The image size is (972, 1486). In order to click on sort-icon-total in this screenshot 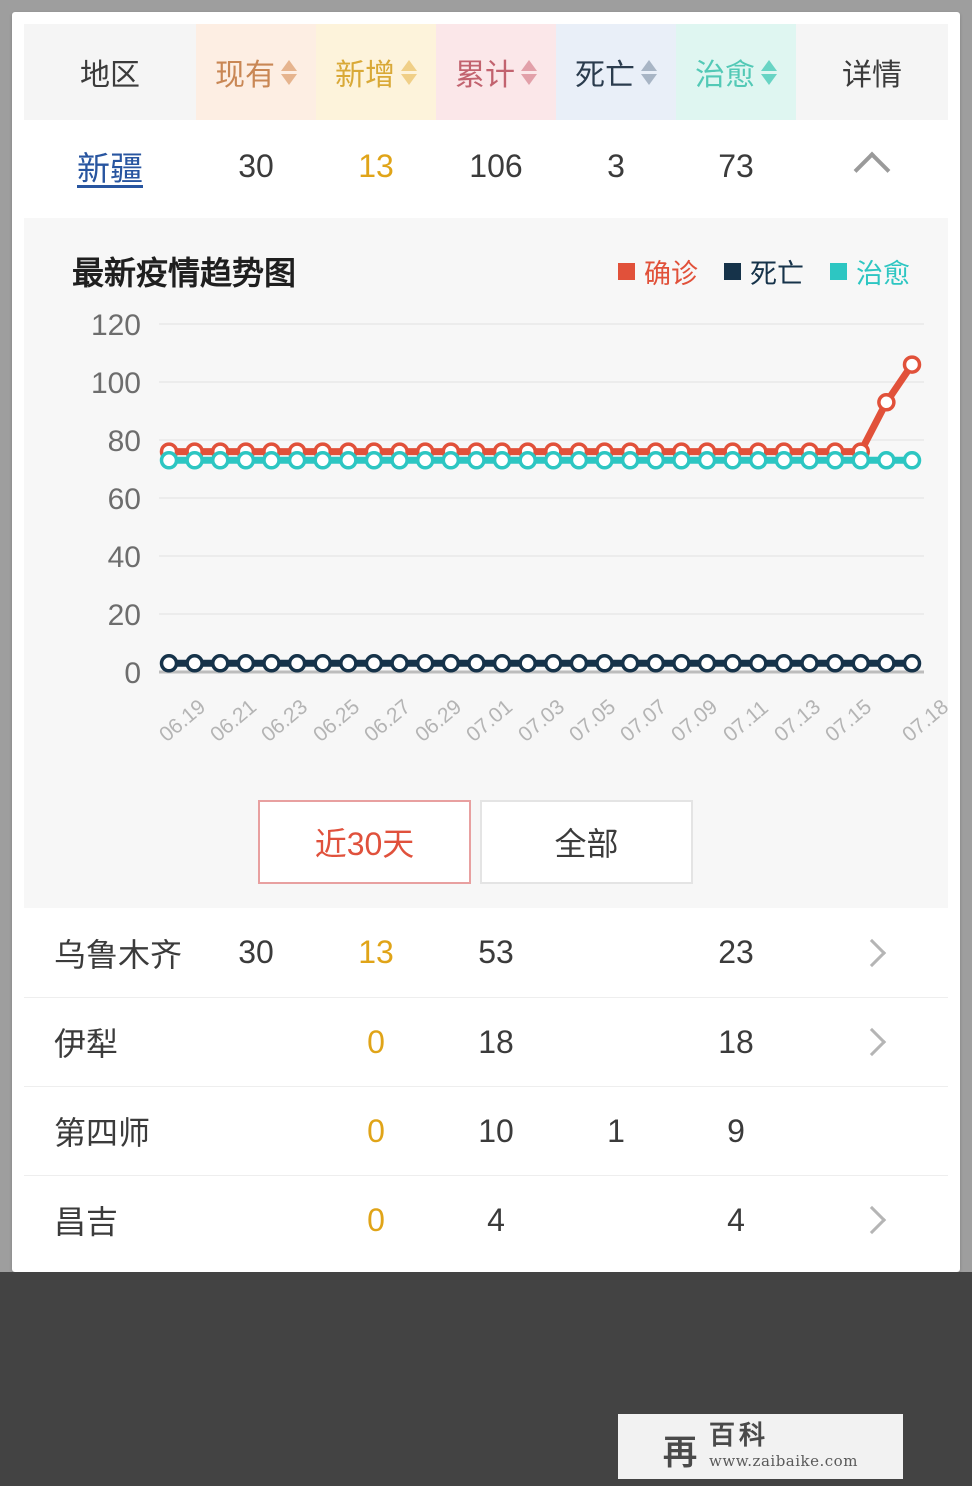, I will do `click(529, 72)`.